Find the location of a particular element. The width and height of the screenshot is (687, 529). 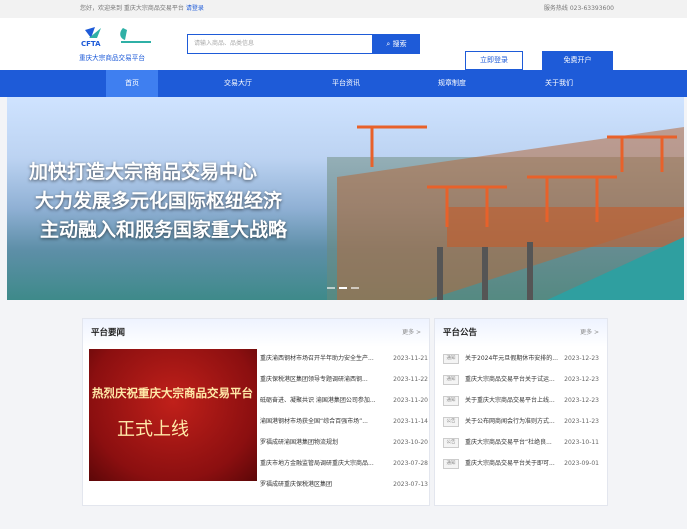

nav-item-trading-hall: 交易大厅 is located at coordinates (238, 83).